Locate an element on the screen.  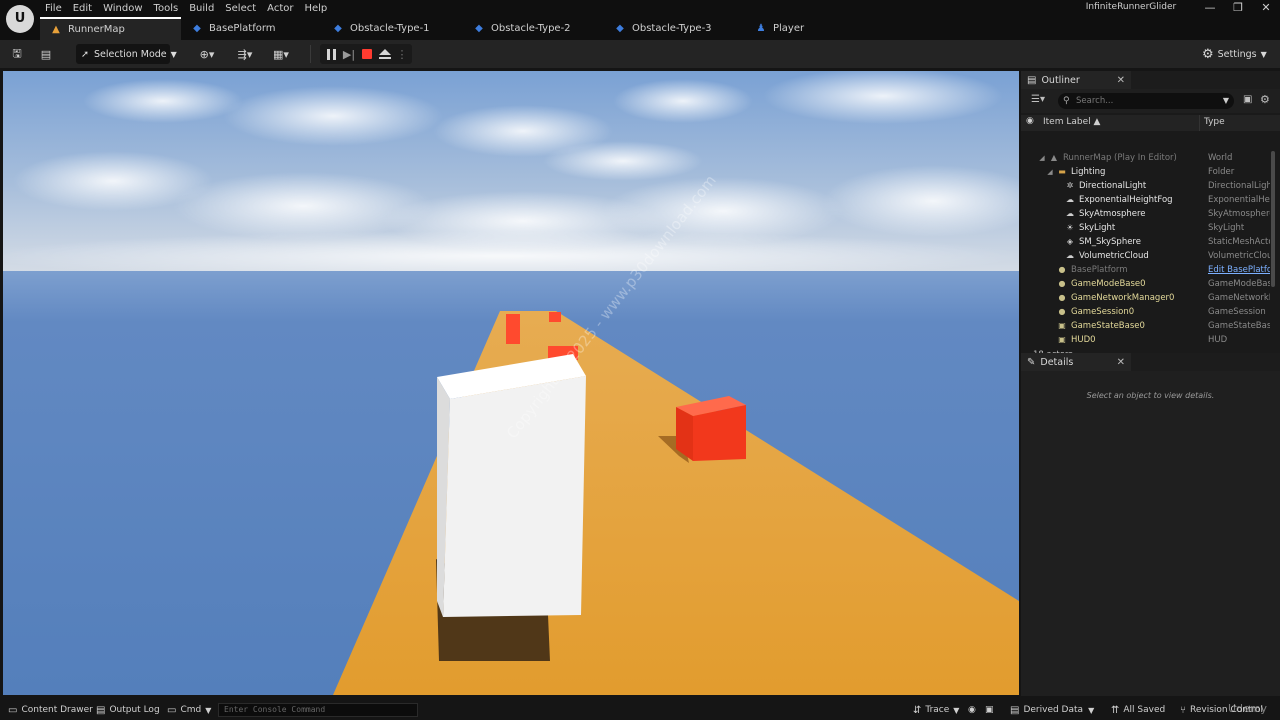
tab-runnermap: ▲ RunnerMap is located at coordinates (110, 28).